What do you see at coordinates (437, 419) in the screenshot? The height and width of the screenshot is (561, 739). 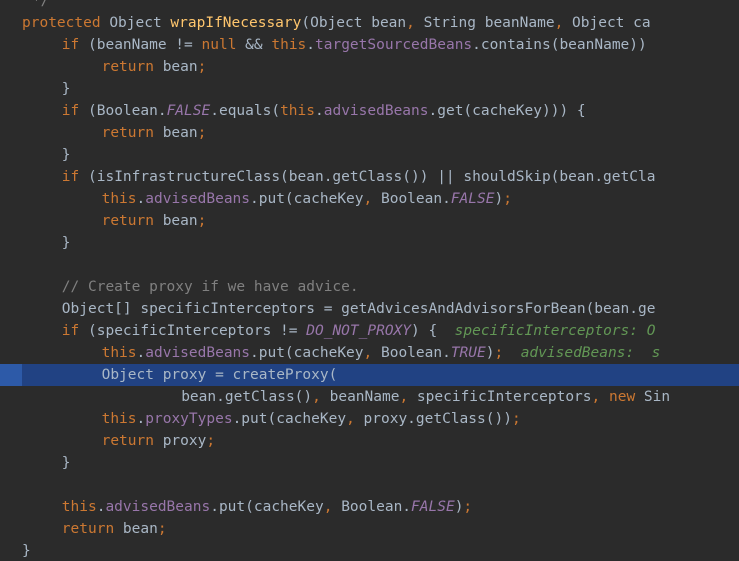 I see `code-token: proxy.getClass())` at bounding box center [437, 419].